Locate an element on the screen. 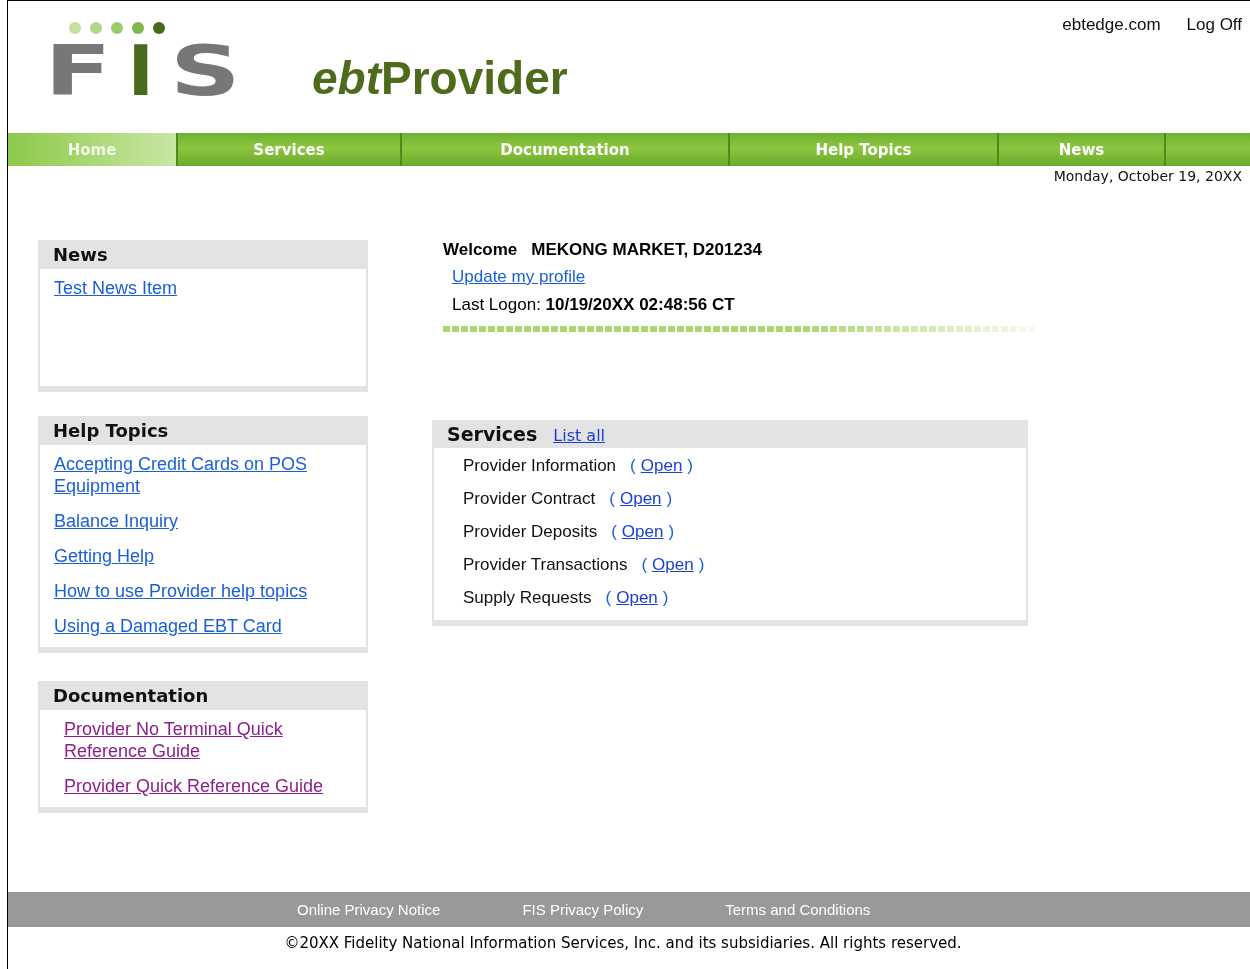 This screenshot has width=1250, height=969. service-name: Provider Contract is located at coordinates (529, 499).